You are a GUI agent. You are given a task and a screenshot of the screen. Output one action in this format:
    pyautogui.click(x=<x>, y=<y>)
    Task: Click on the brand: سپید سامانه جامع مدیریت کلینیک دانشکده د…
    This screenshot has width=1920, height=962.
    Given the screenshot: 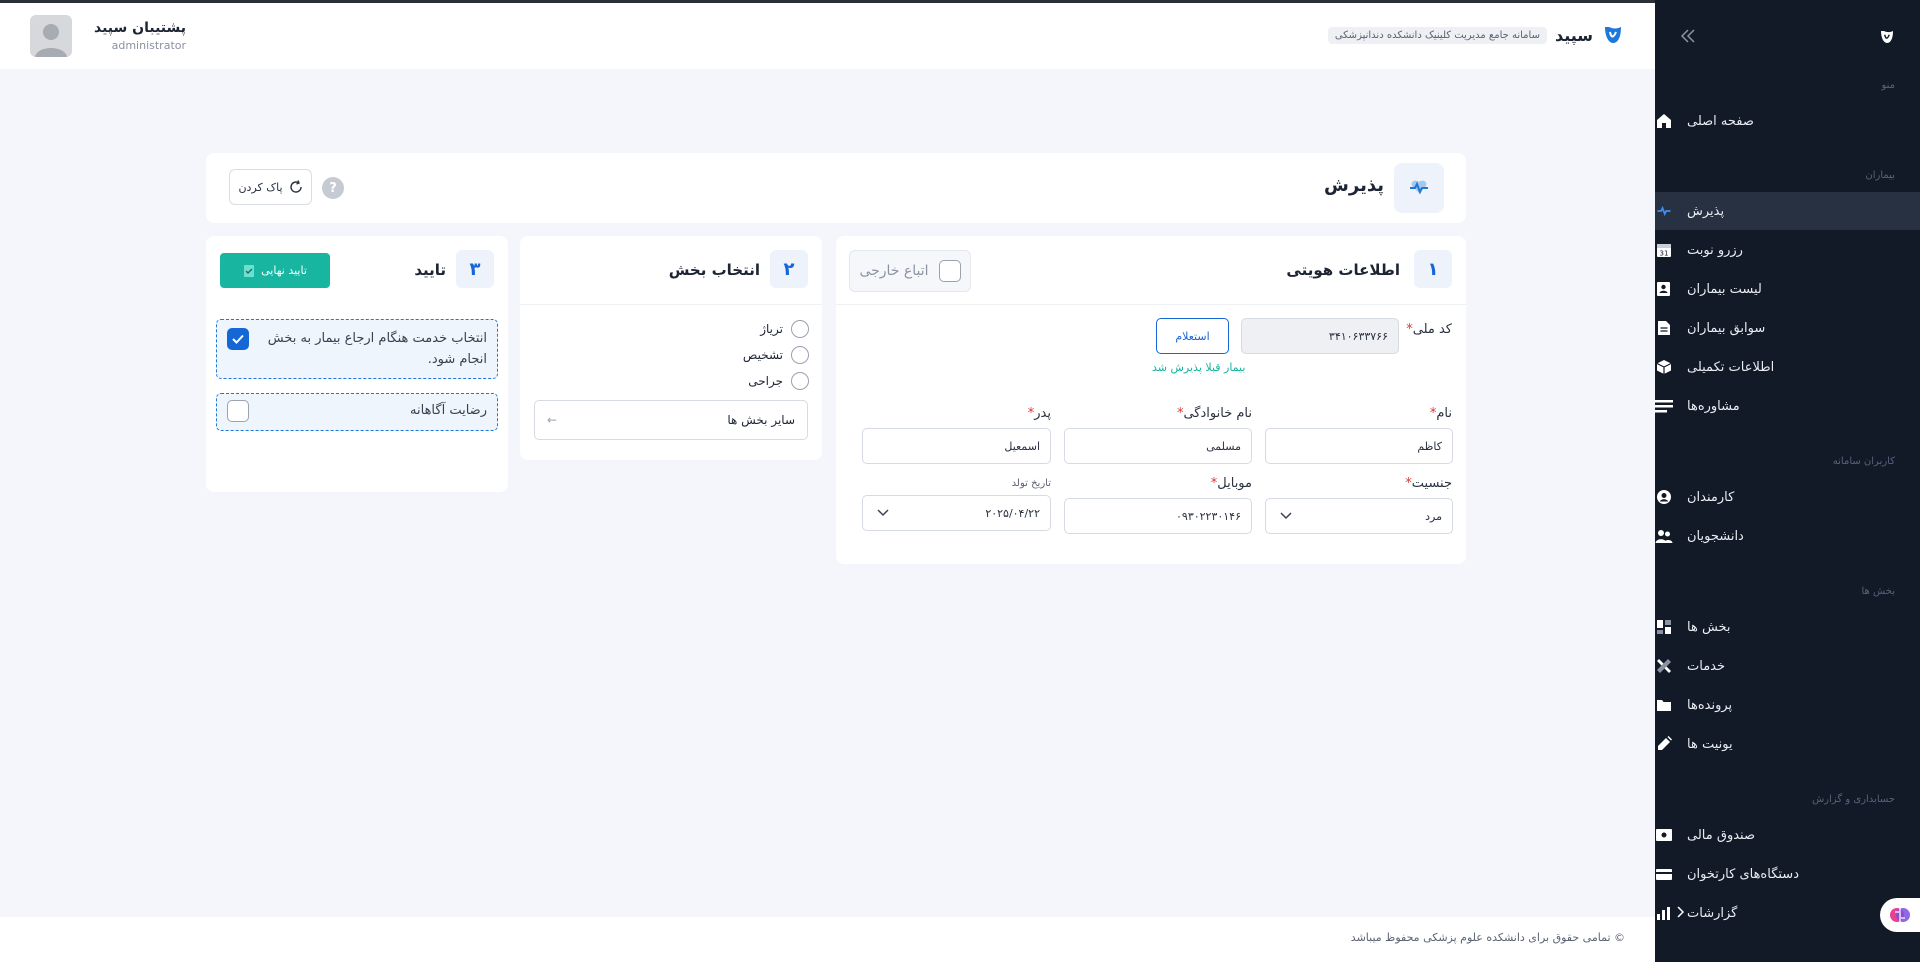 What is the action you would take?
    pyautogui.click(x=1476, y=35)
    